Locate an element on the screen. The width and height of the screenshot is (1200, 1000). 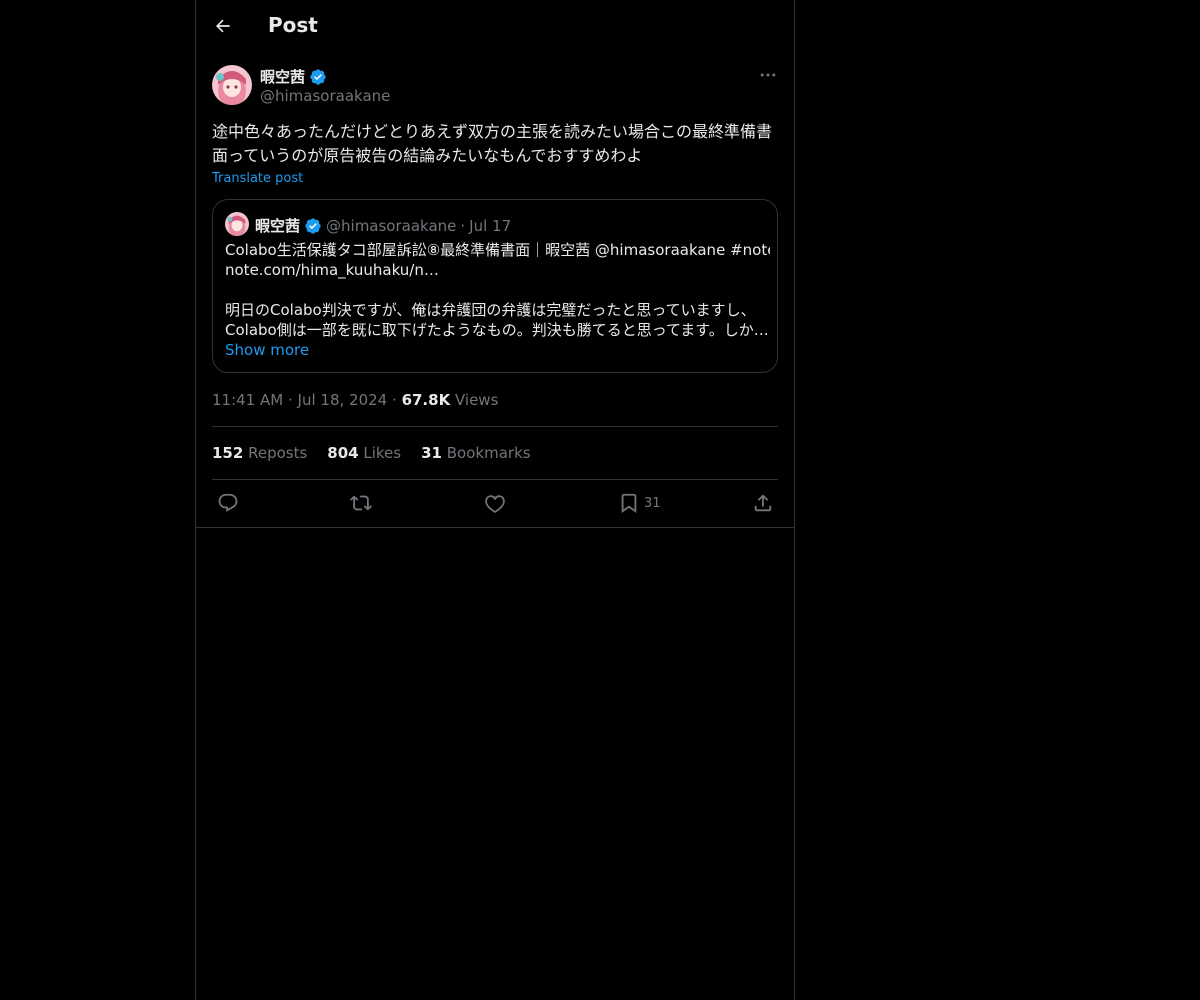
author-name: 暇空茜 is located at coordinates (293, 76).